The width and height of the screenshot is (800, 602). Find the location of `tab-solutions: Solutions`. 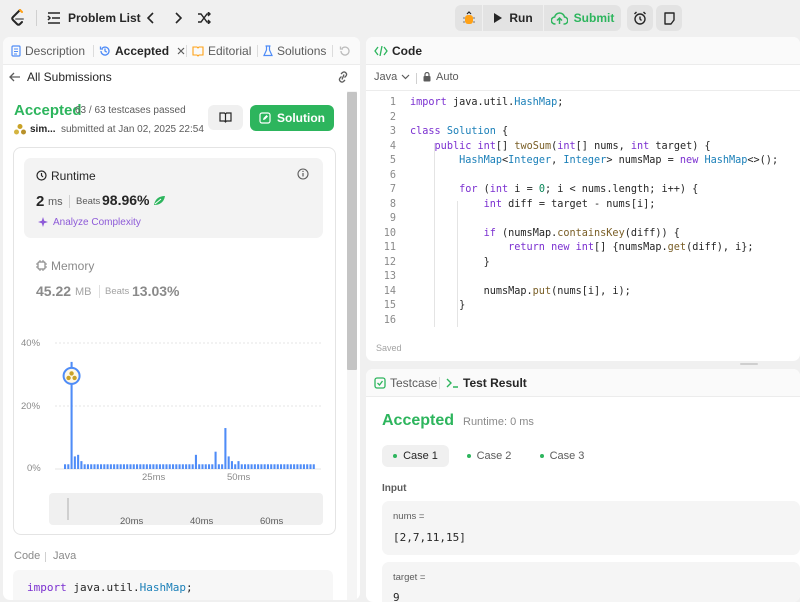

tab-solutions: Solutions is located at coordinates (294, 51).